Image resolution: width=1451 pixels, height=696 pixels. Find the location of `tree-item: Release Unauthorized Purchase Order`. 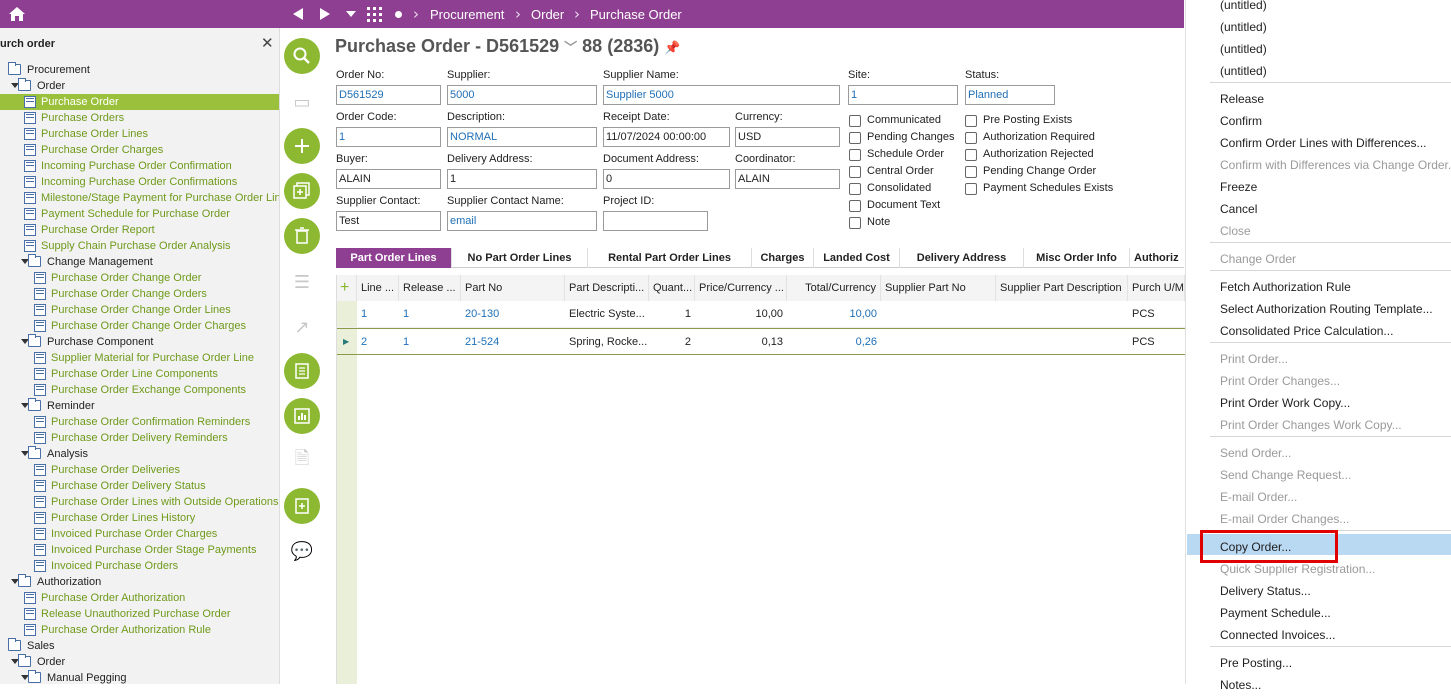

tree-item: Release Unauthorized Purchase Order is located at coordinates (139, 614).